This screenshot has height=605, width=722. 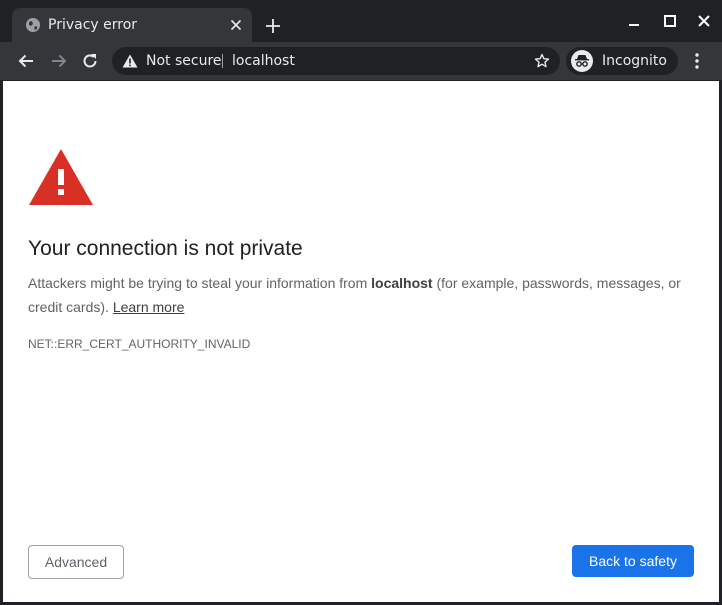 I want to click on new-tab-icon, so click(x=273, y=26).